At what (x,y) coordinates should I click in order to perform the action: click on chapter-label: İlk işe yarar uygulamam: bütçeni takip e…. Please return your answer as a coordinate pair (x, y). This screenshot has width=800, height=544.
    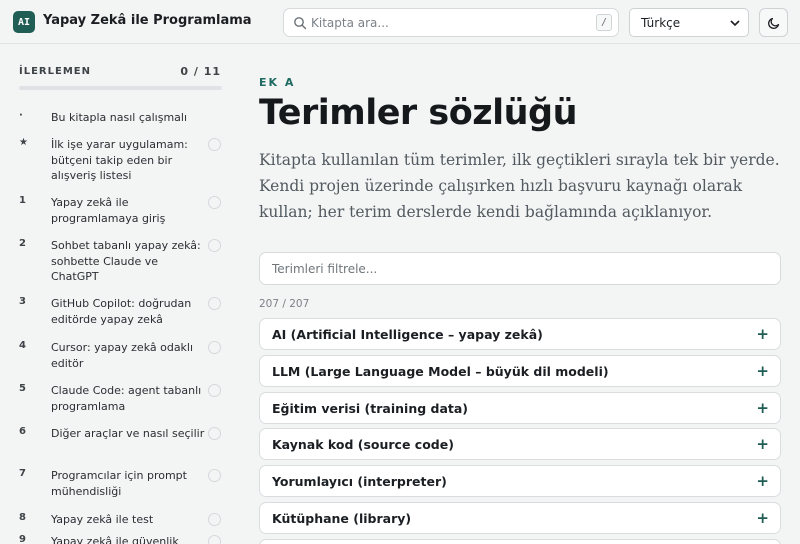
    Looking at the image, I should click on (119, 160).